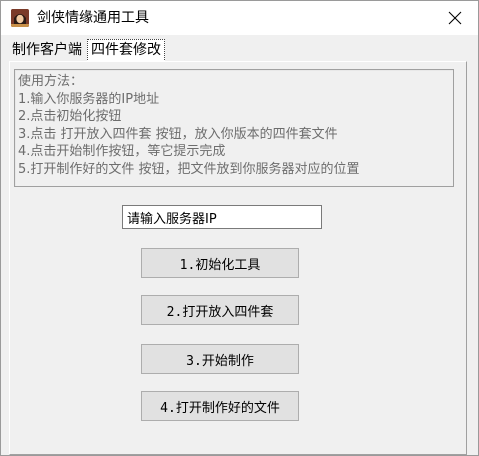  I want to click on open-four-set-button: 2.打开放入四件套, so click(220, 310).